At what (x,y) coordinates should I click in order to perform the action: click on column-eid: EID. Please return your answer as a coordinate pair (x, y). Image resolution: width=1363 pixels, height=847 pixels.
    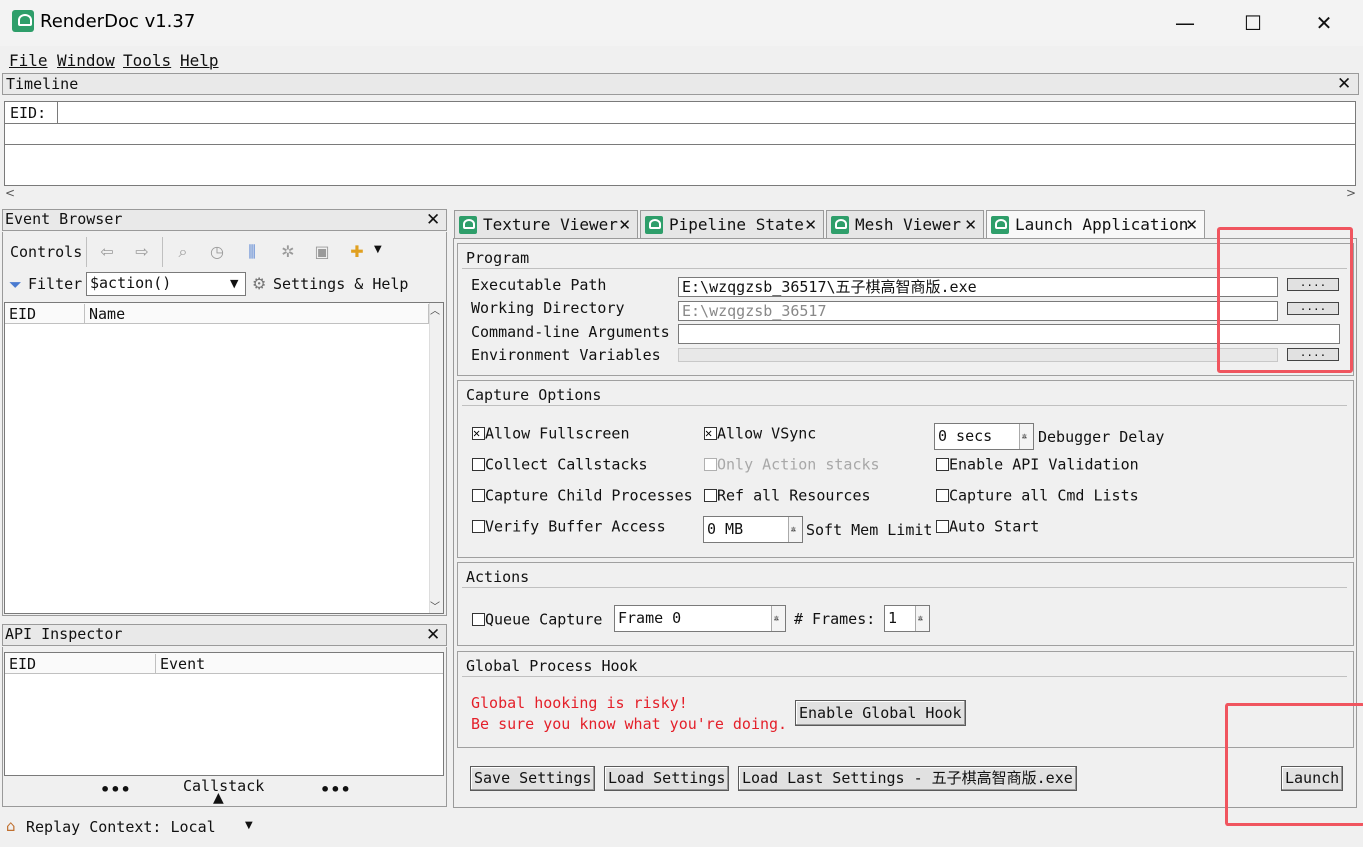
    Looking at the image, I should click on (45, 314).